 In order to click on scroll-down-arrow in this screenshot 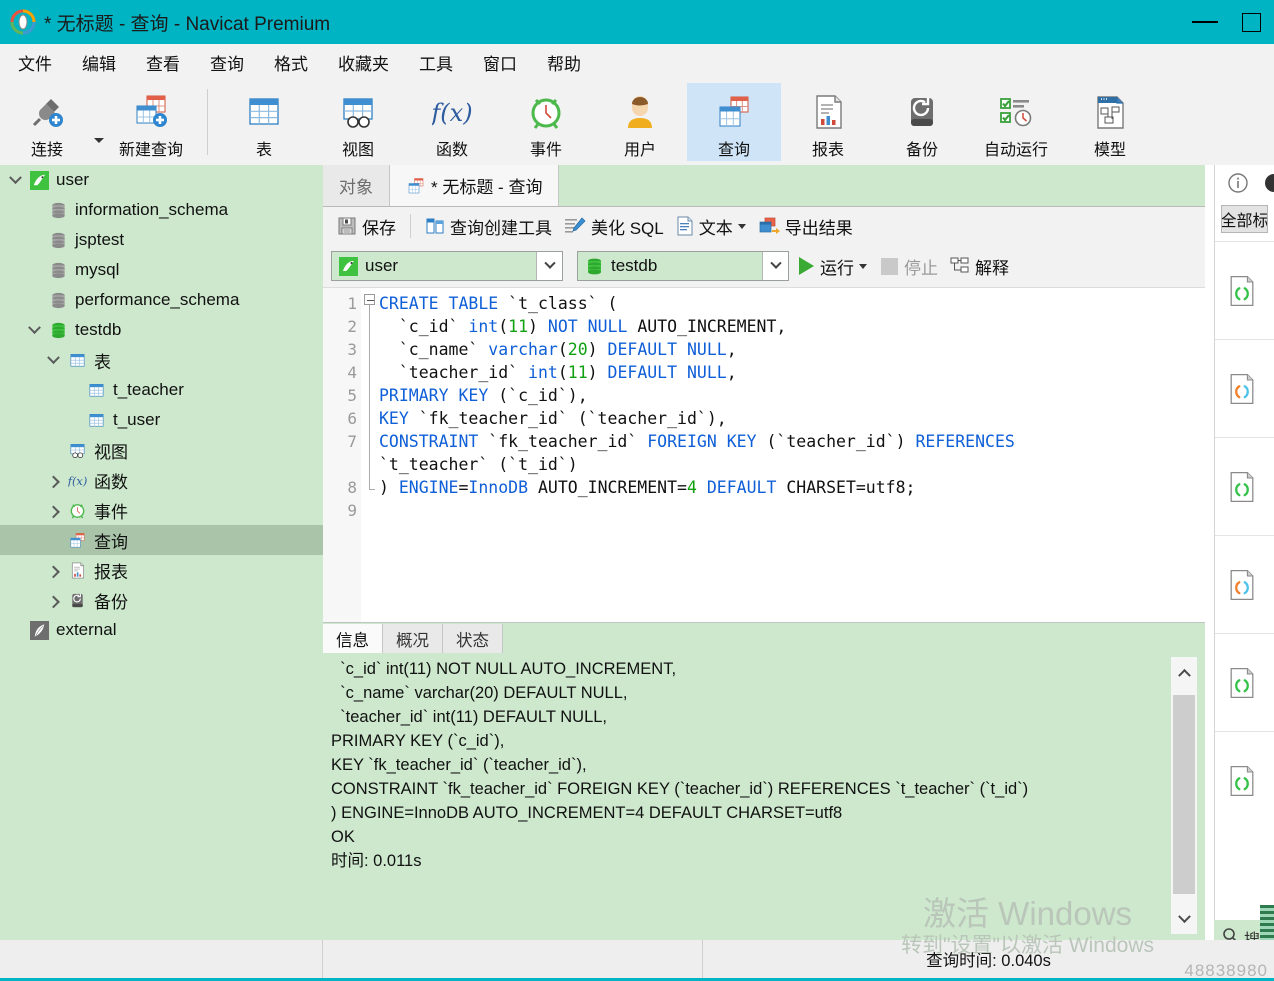, I will do `click(1184, 919)`.